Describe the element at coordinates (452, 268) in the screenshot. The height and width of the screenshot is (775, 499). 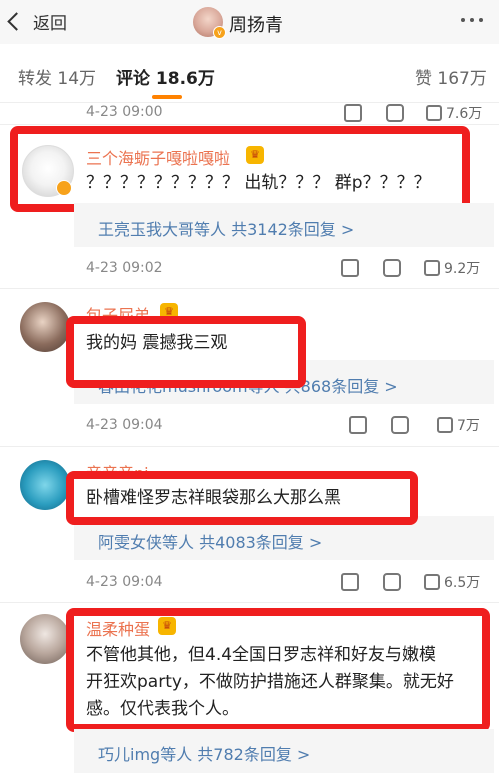
I see `like-button: 9.2万` at that location.